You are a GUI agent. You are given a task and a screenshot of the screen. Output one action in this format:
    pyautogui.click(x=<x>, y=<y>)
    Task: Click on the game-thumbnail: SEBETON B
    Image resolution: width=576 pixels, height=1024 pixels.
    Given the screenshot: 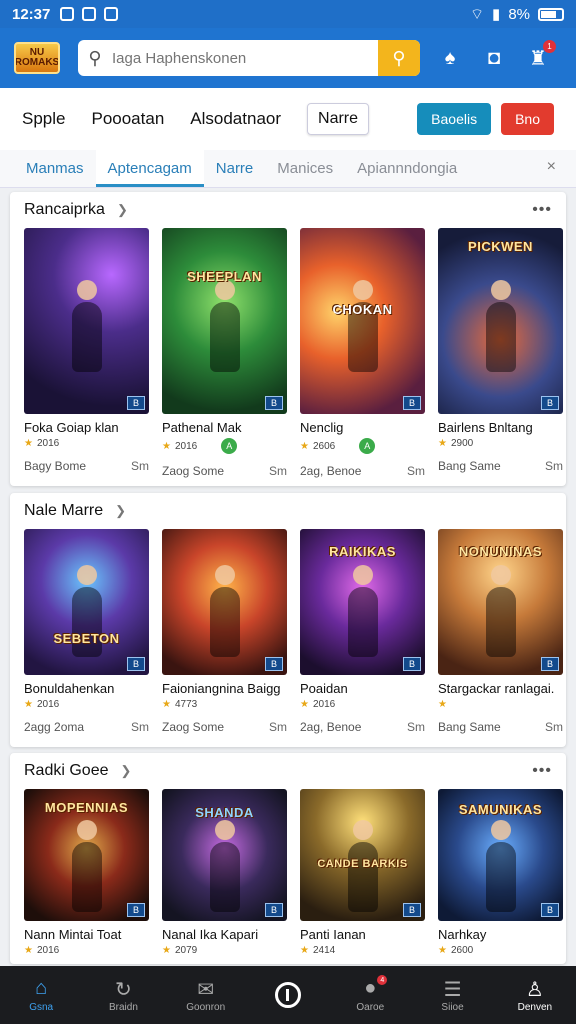 What is the action you would take?
    pyautogui.click(x=86, y=602)
    